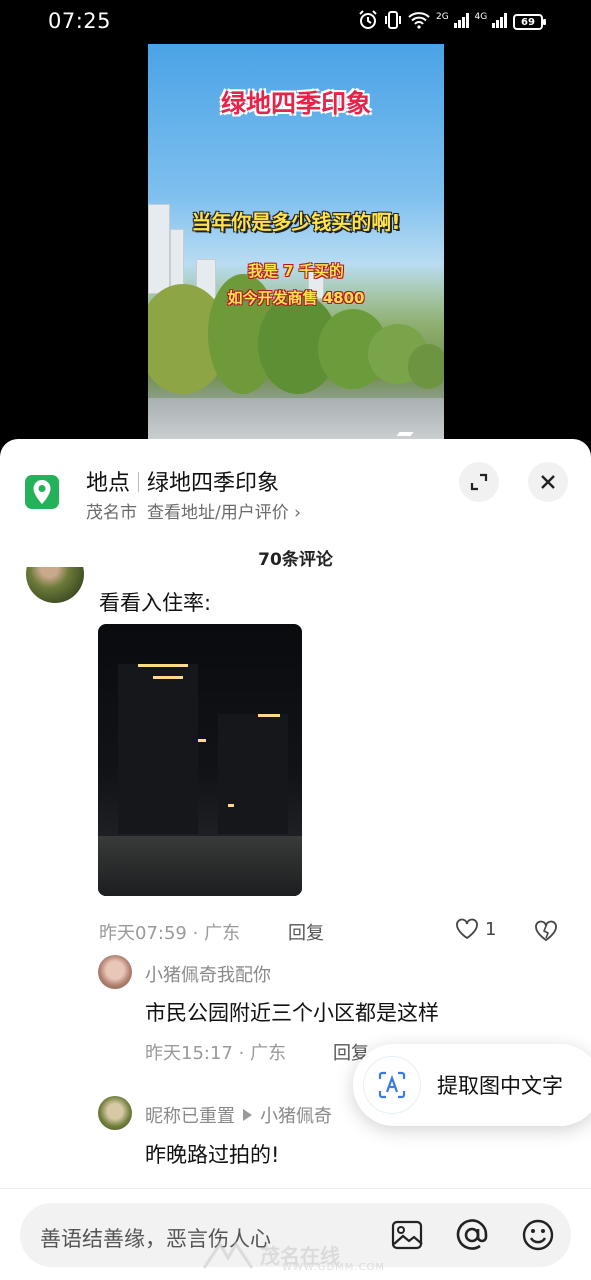 This screenshot has width=591, height=1280. Describe the element at coordinates (155, 603) in the screenshot. I see `comment-text: 看看入住率:` at that location.